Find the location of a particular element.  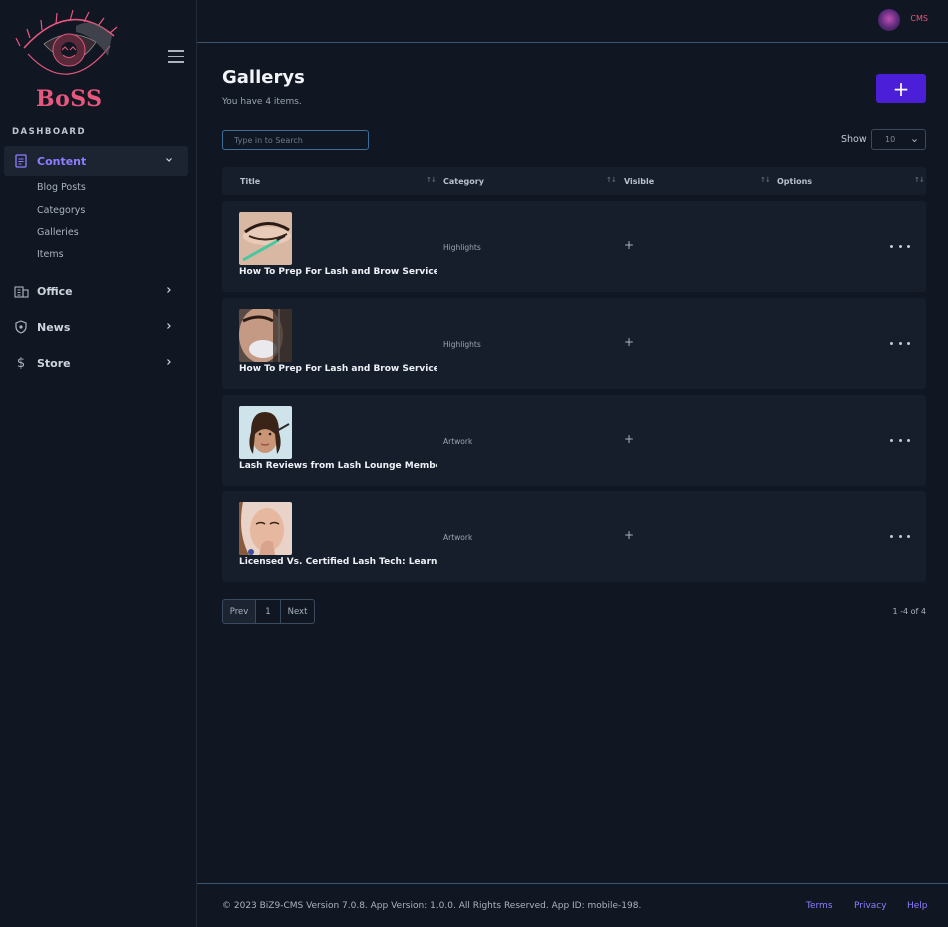

privacy-link: Privacy is located at coordinates (870, 906).